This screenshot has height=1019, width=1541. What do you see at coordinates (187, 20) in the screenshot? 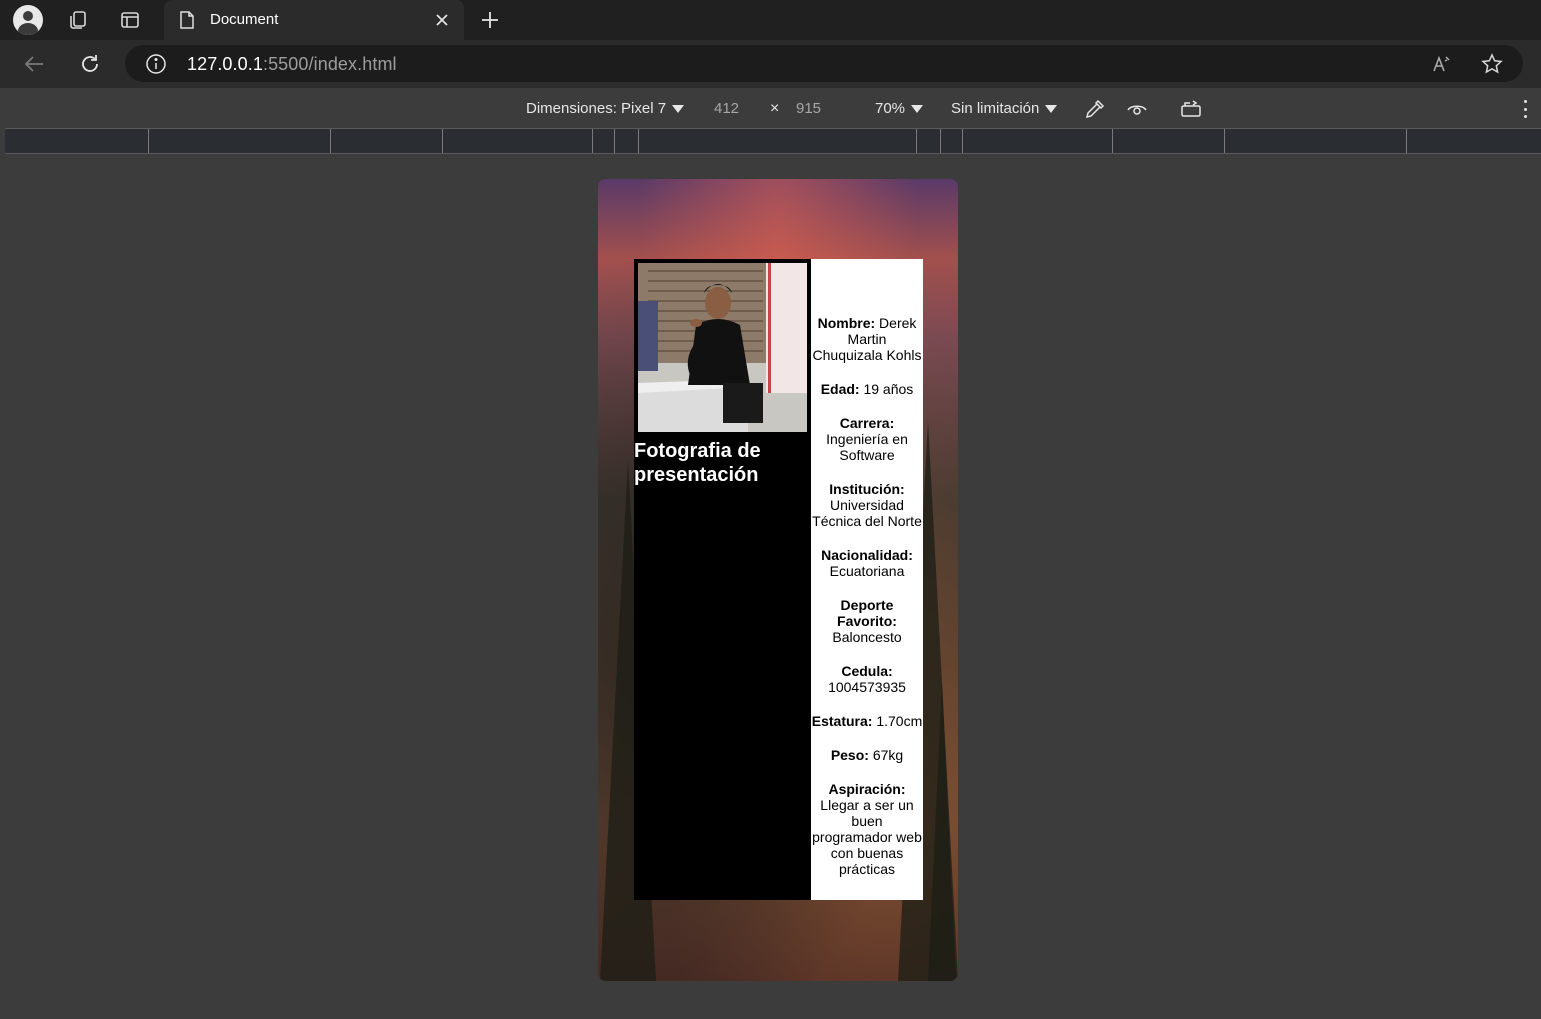
I see `document-icon` at bounding box center [187, 20].